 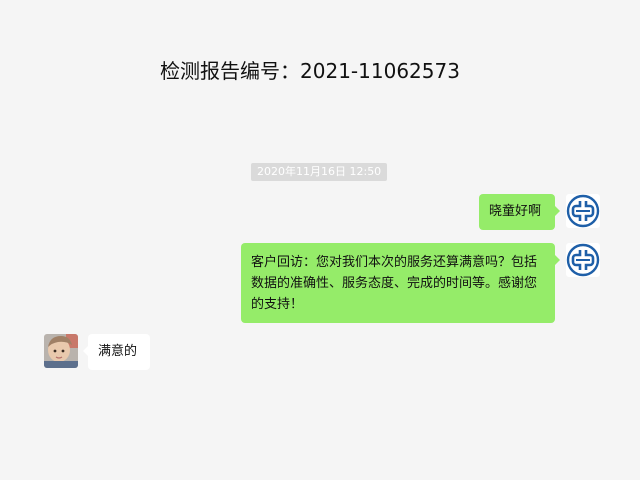 I want to click on message-text: 晓童好啊, so click(x=515, y=211).